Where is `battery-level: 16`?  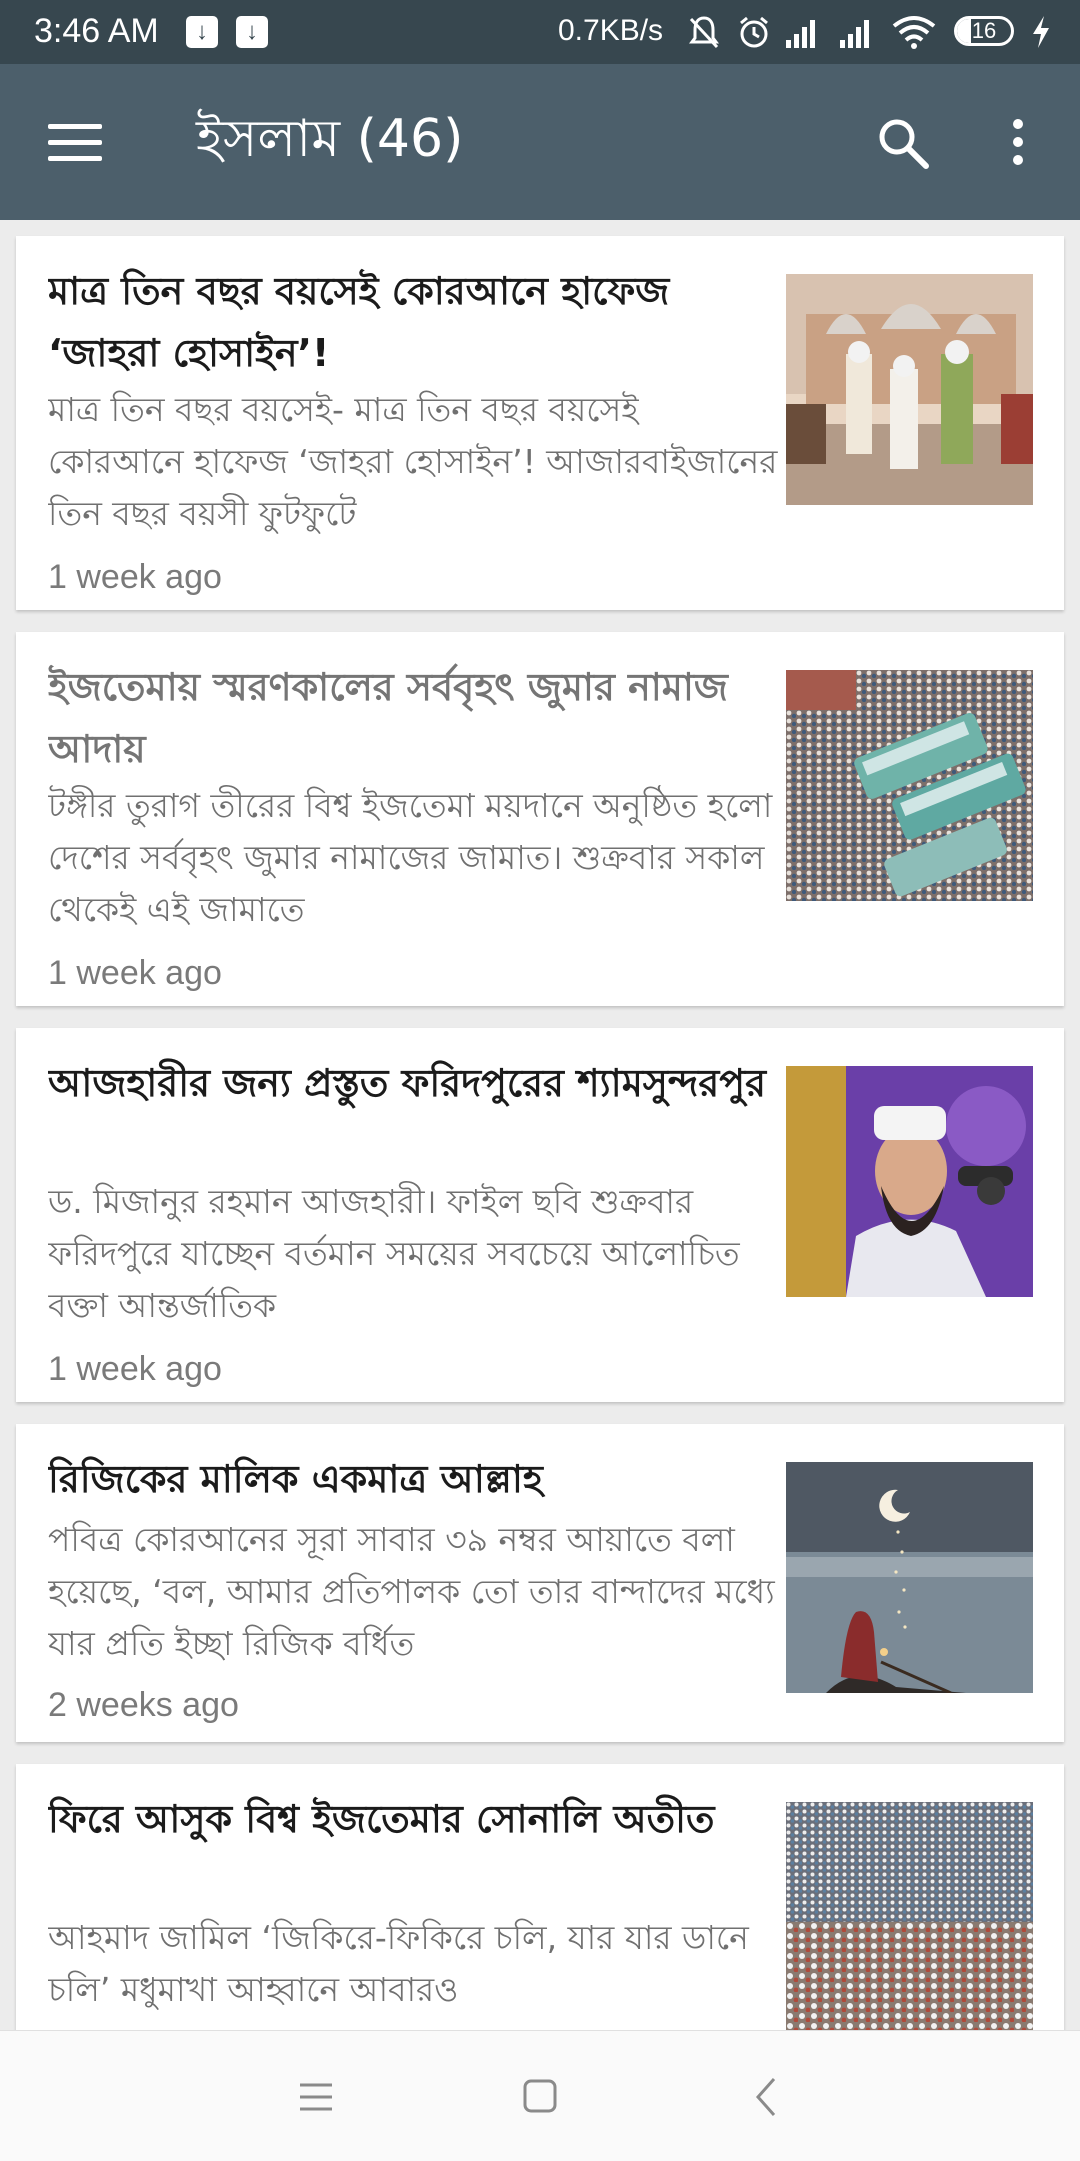
battery-level: 16 is located at coordinates (984, 30).